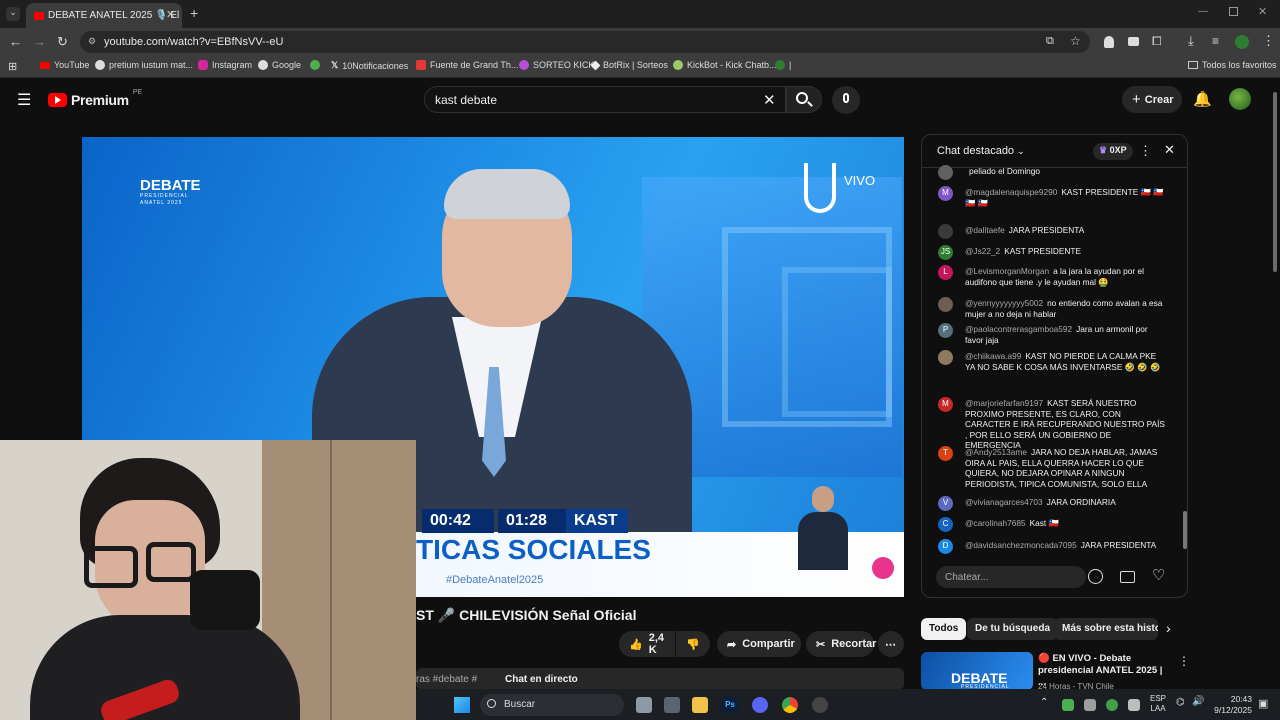 The width and height of the screenshot is (1280, 720). What do you see at coordinates (1127, 577) in the screenshot?
I see `super-chat-icon` at bounding box center [1127, 577].